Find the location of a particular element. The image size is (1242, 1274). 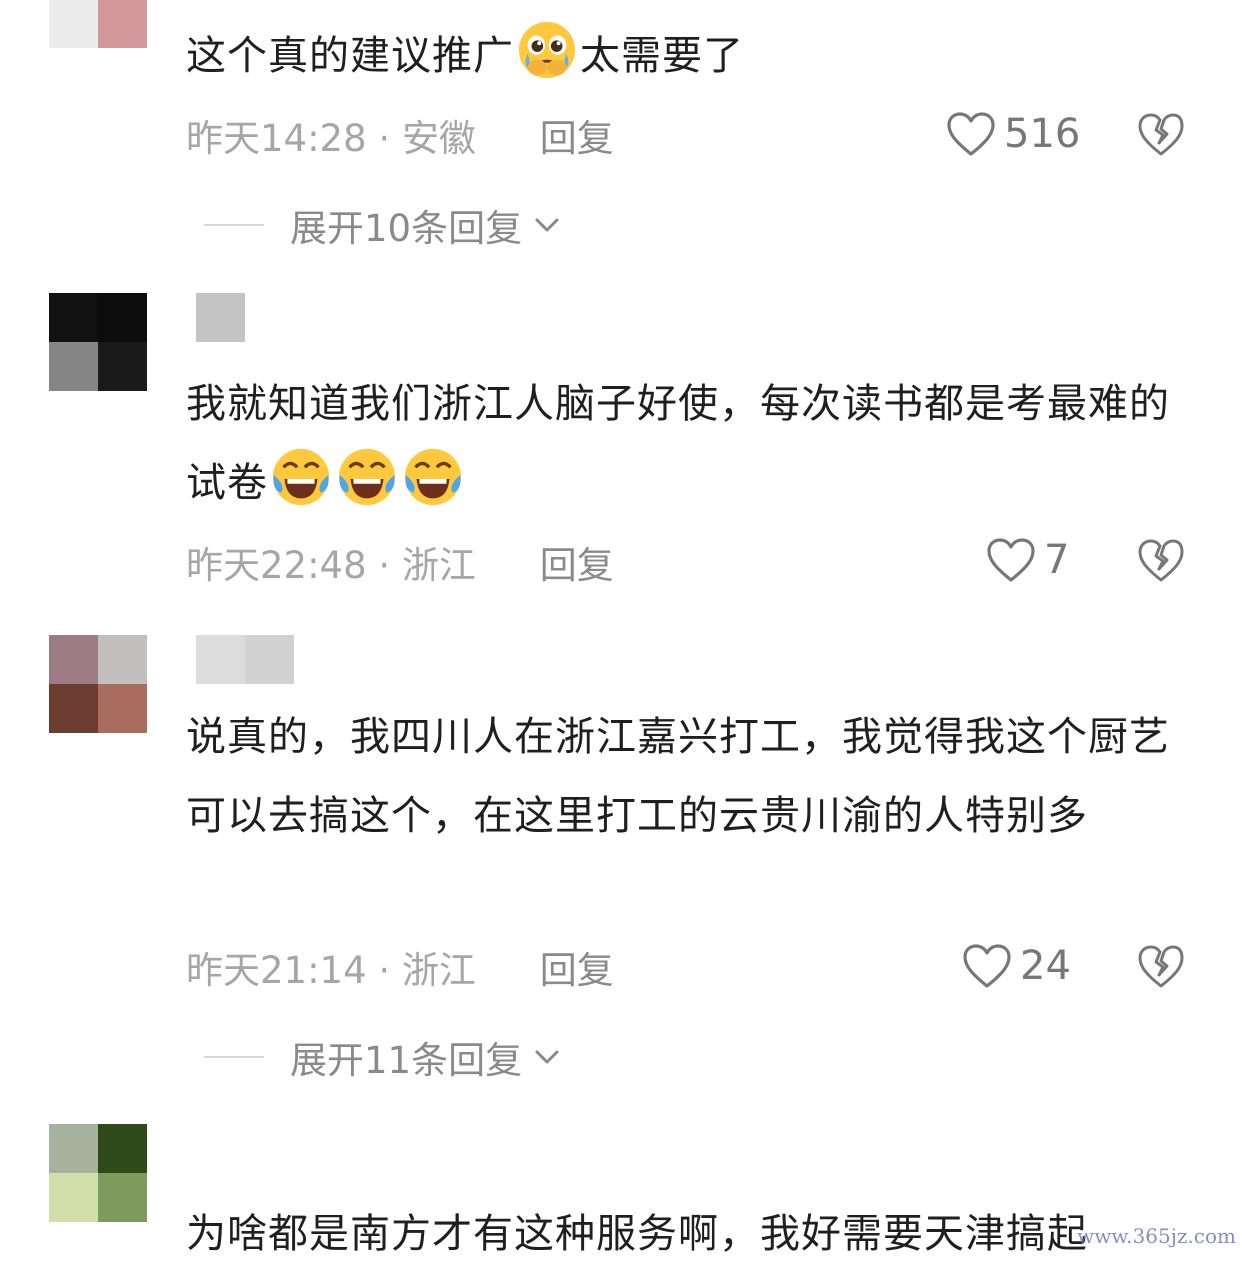

comment-meta: 昨天14:28 · 安徽 回复 is located at coordinates (400, 135).